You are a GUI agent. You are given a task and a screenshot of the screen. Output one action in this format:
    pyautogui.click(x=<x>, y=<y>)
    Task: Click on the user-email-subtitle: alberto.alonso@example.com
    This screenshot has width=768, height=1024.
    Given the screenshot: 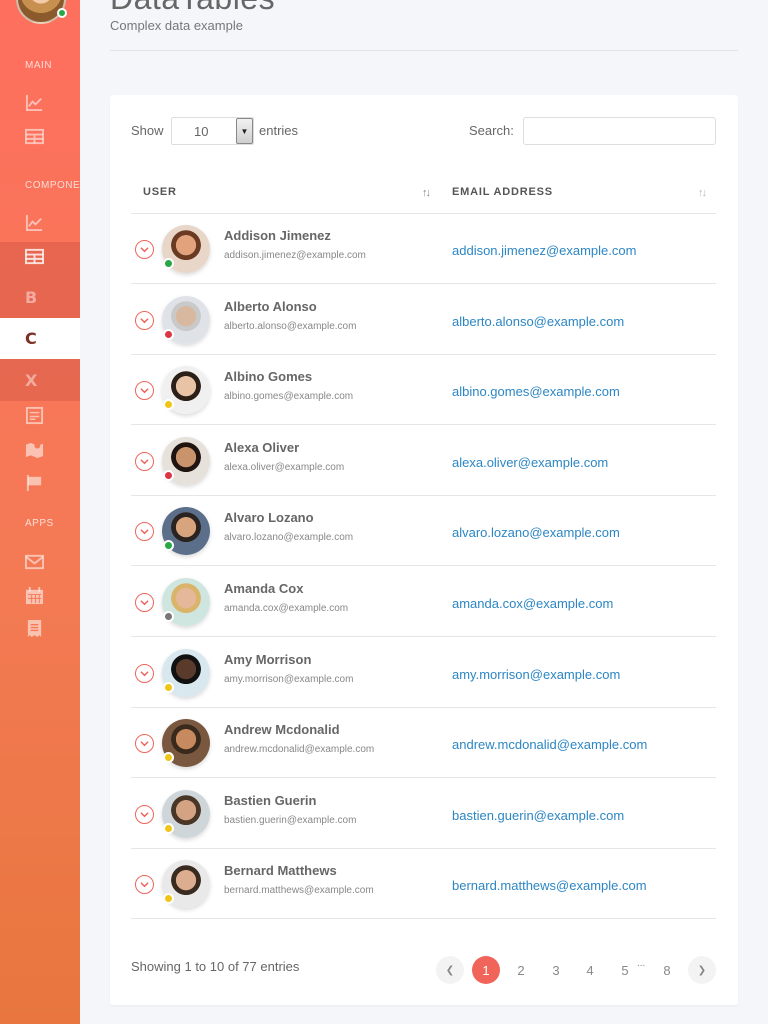 What is the action you would take?
    pyautogui.click(x=290, y=326)
    